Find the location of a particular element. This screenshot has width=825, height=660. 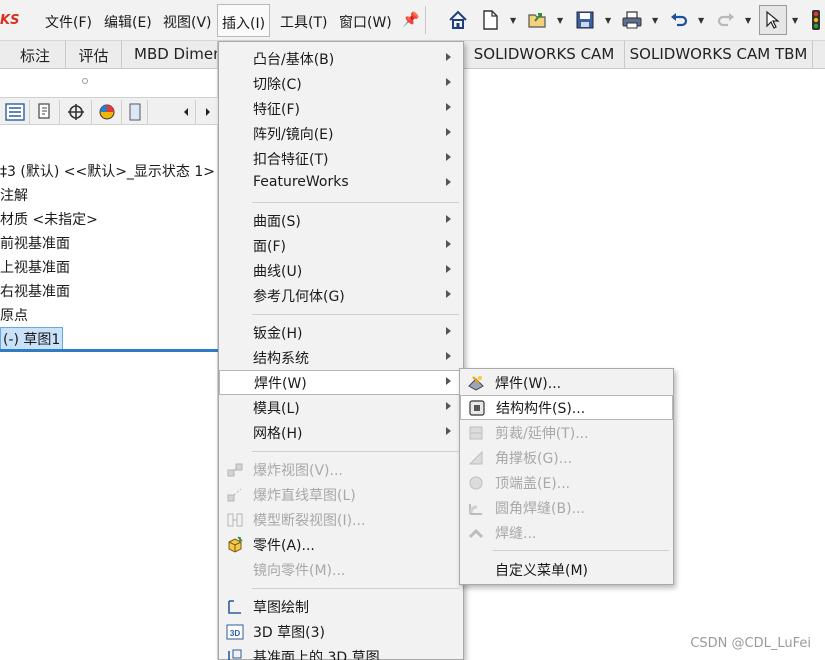

3d-sketch-icon: 3D is located at coordinates (235, 631).